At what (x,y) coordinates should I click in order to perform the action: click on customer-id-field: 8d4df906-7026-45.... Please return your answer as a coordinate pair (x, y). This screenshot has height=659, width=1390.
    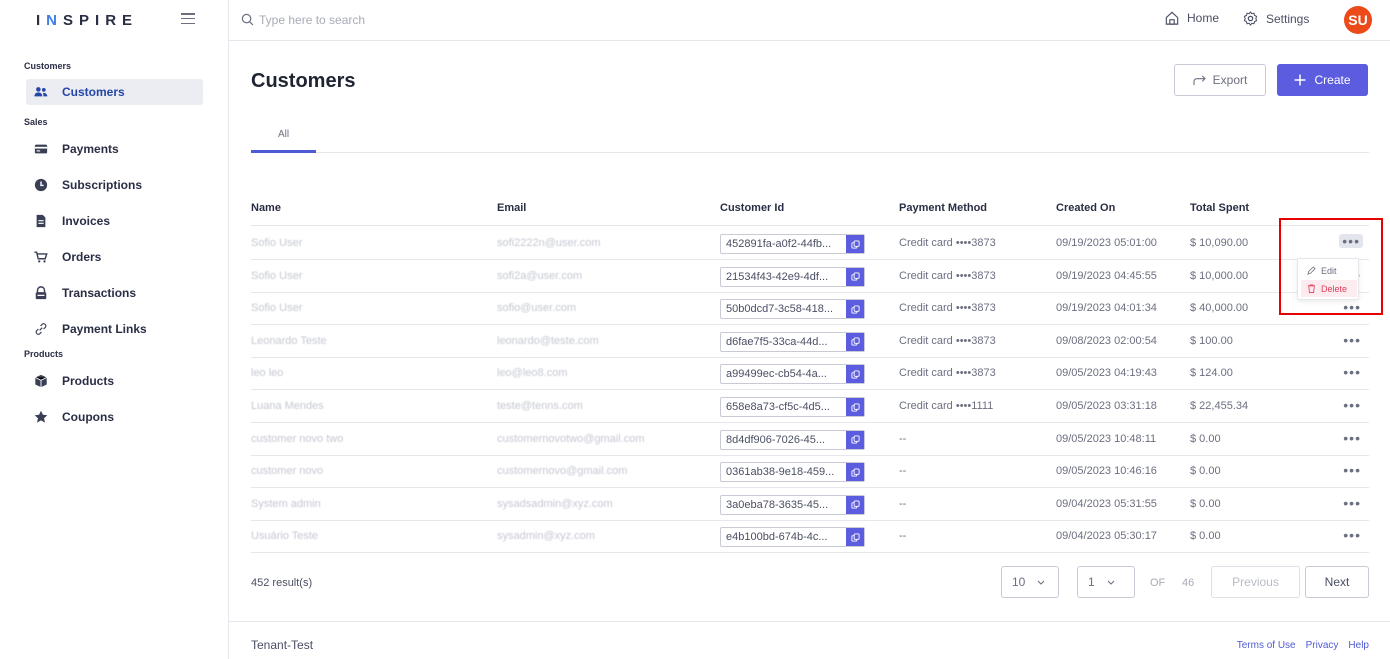
    Looking at the image, I should click on (792, 439).